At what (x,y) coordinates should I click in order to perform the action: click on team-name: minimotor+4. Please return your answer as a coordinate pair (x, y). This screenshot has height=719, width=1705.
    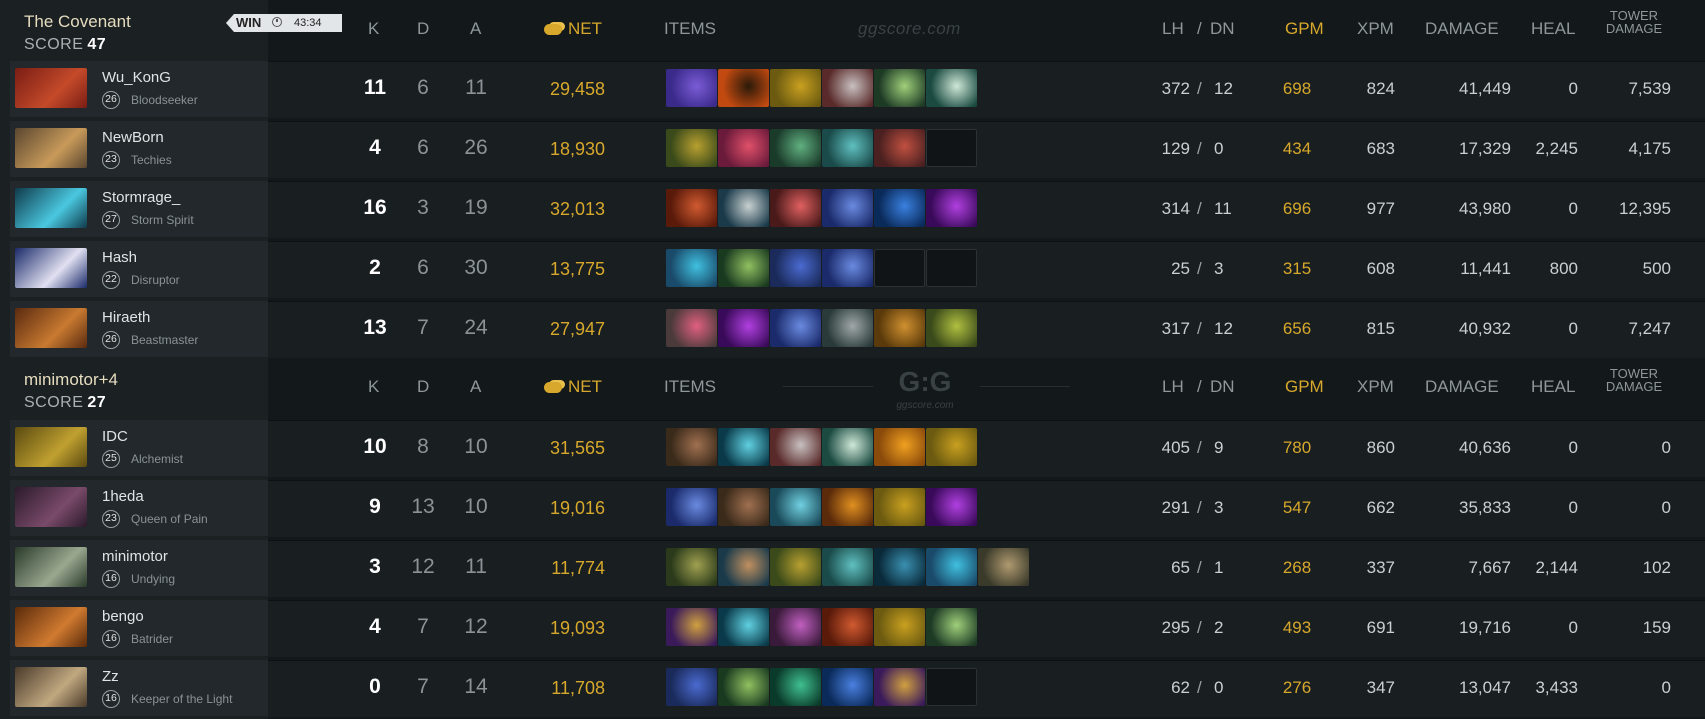
    Looking at the image, I should click on (71, 380).